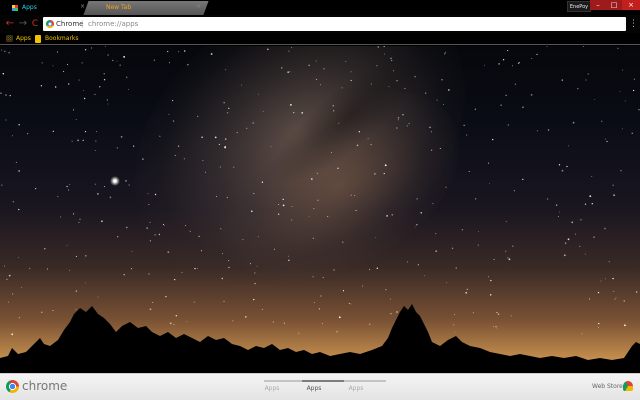 This screenshot has width=640, height=400. Describe the element at coordinates (70, 24) in the screenshot. I see `omnibox-site-label: Chrome` at that location.